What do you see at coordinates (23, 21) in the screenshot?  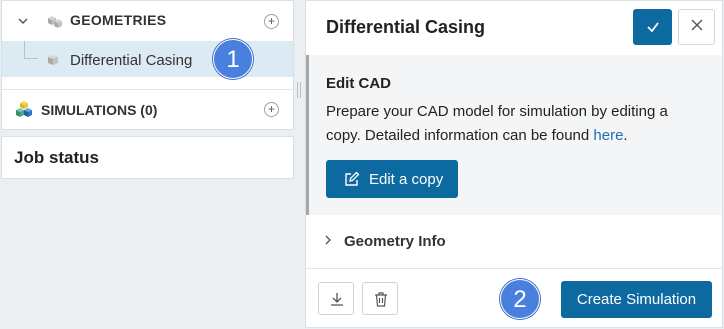 I see `chevron-down-icon` at bounding box center [23, 21].